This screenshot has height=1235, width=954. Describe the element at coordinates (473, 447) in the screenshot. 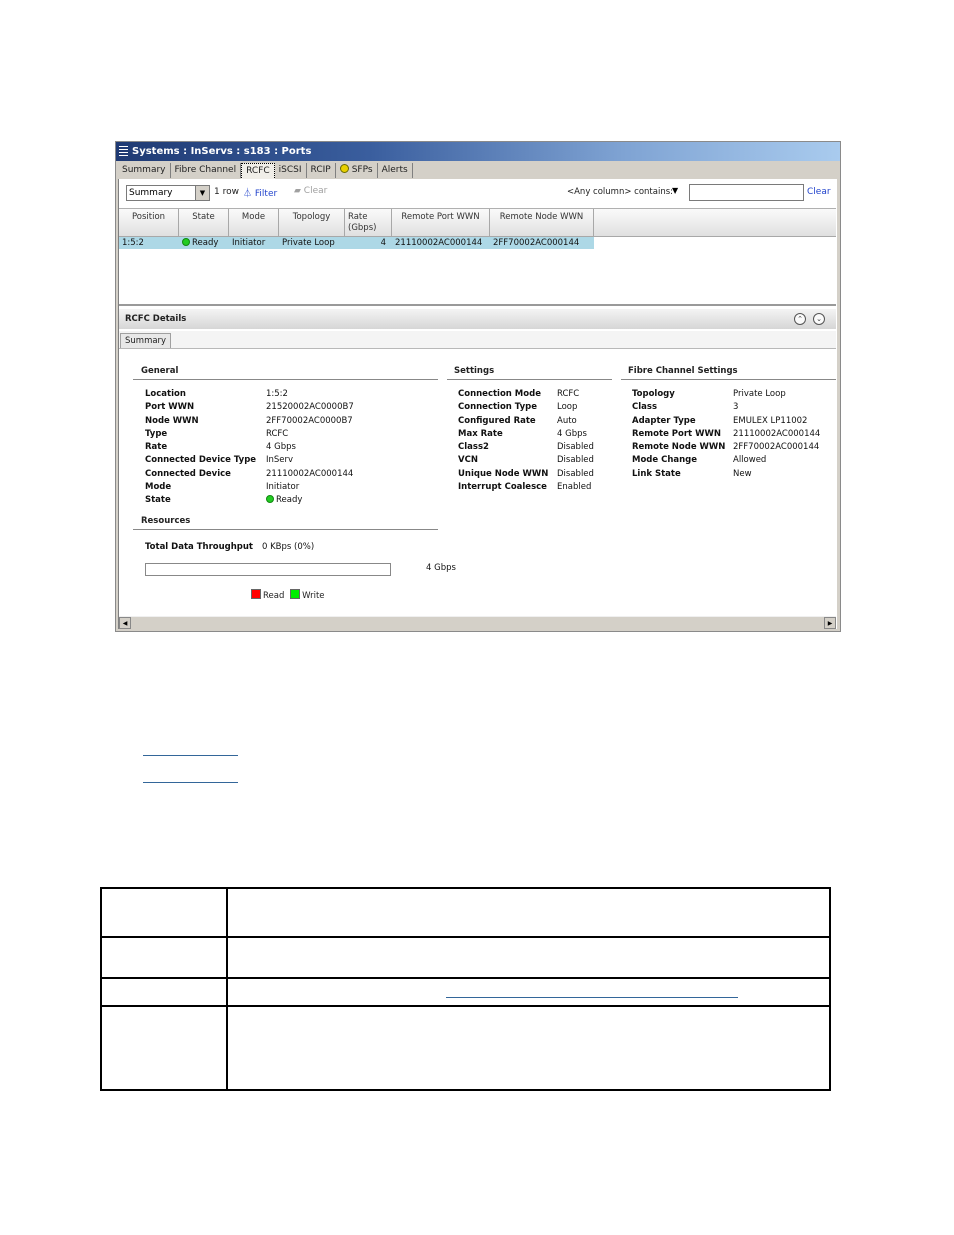

I see `field-label: Class2` at that location.